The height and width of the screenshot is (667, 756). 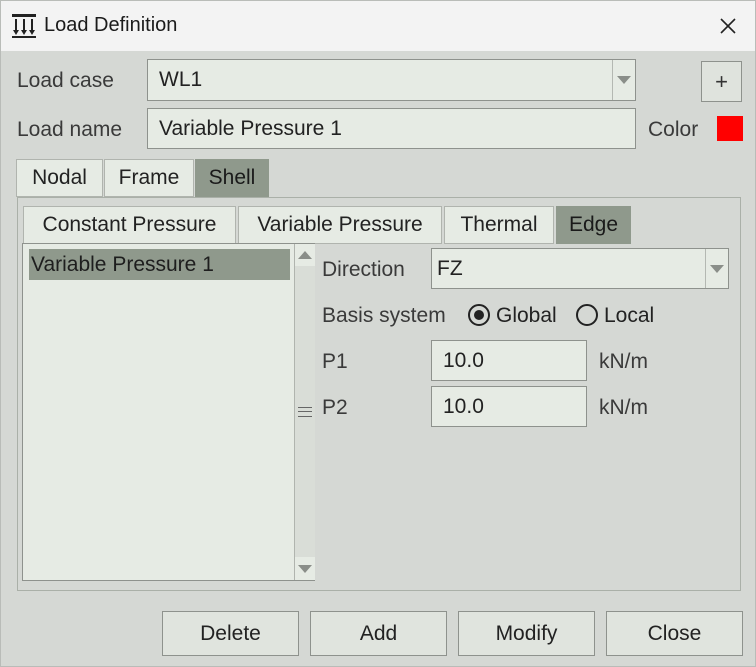 I want to click on list-item: Variable Pressure 1, so click(x=159, y=264).